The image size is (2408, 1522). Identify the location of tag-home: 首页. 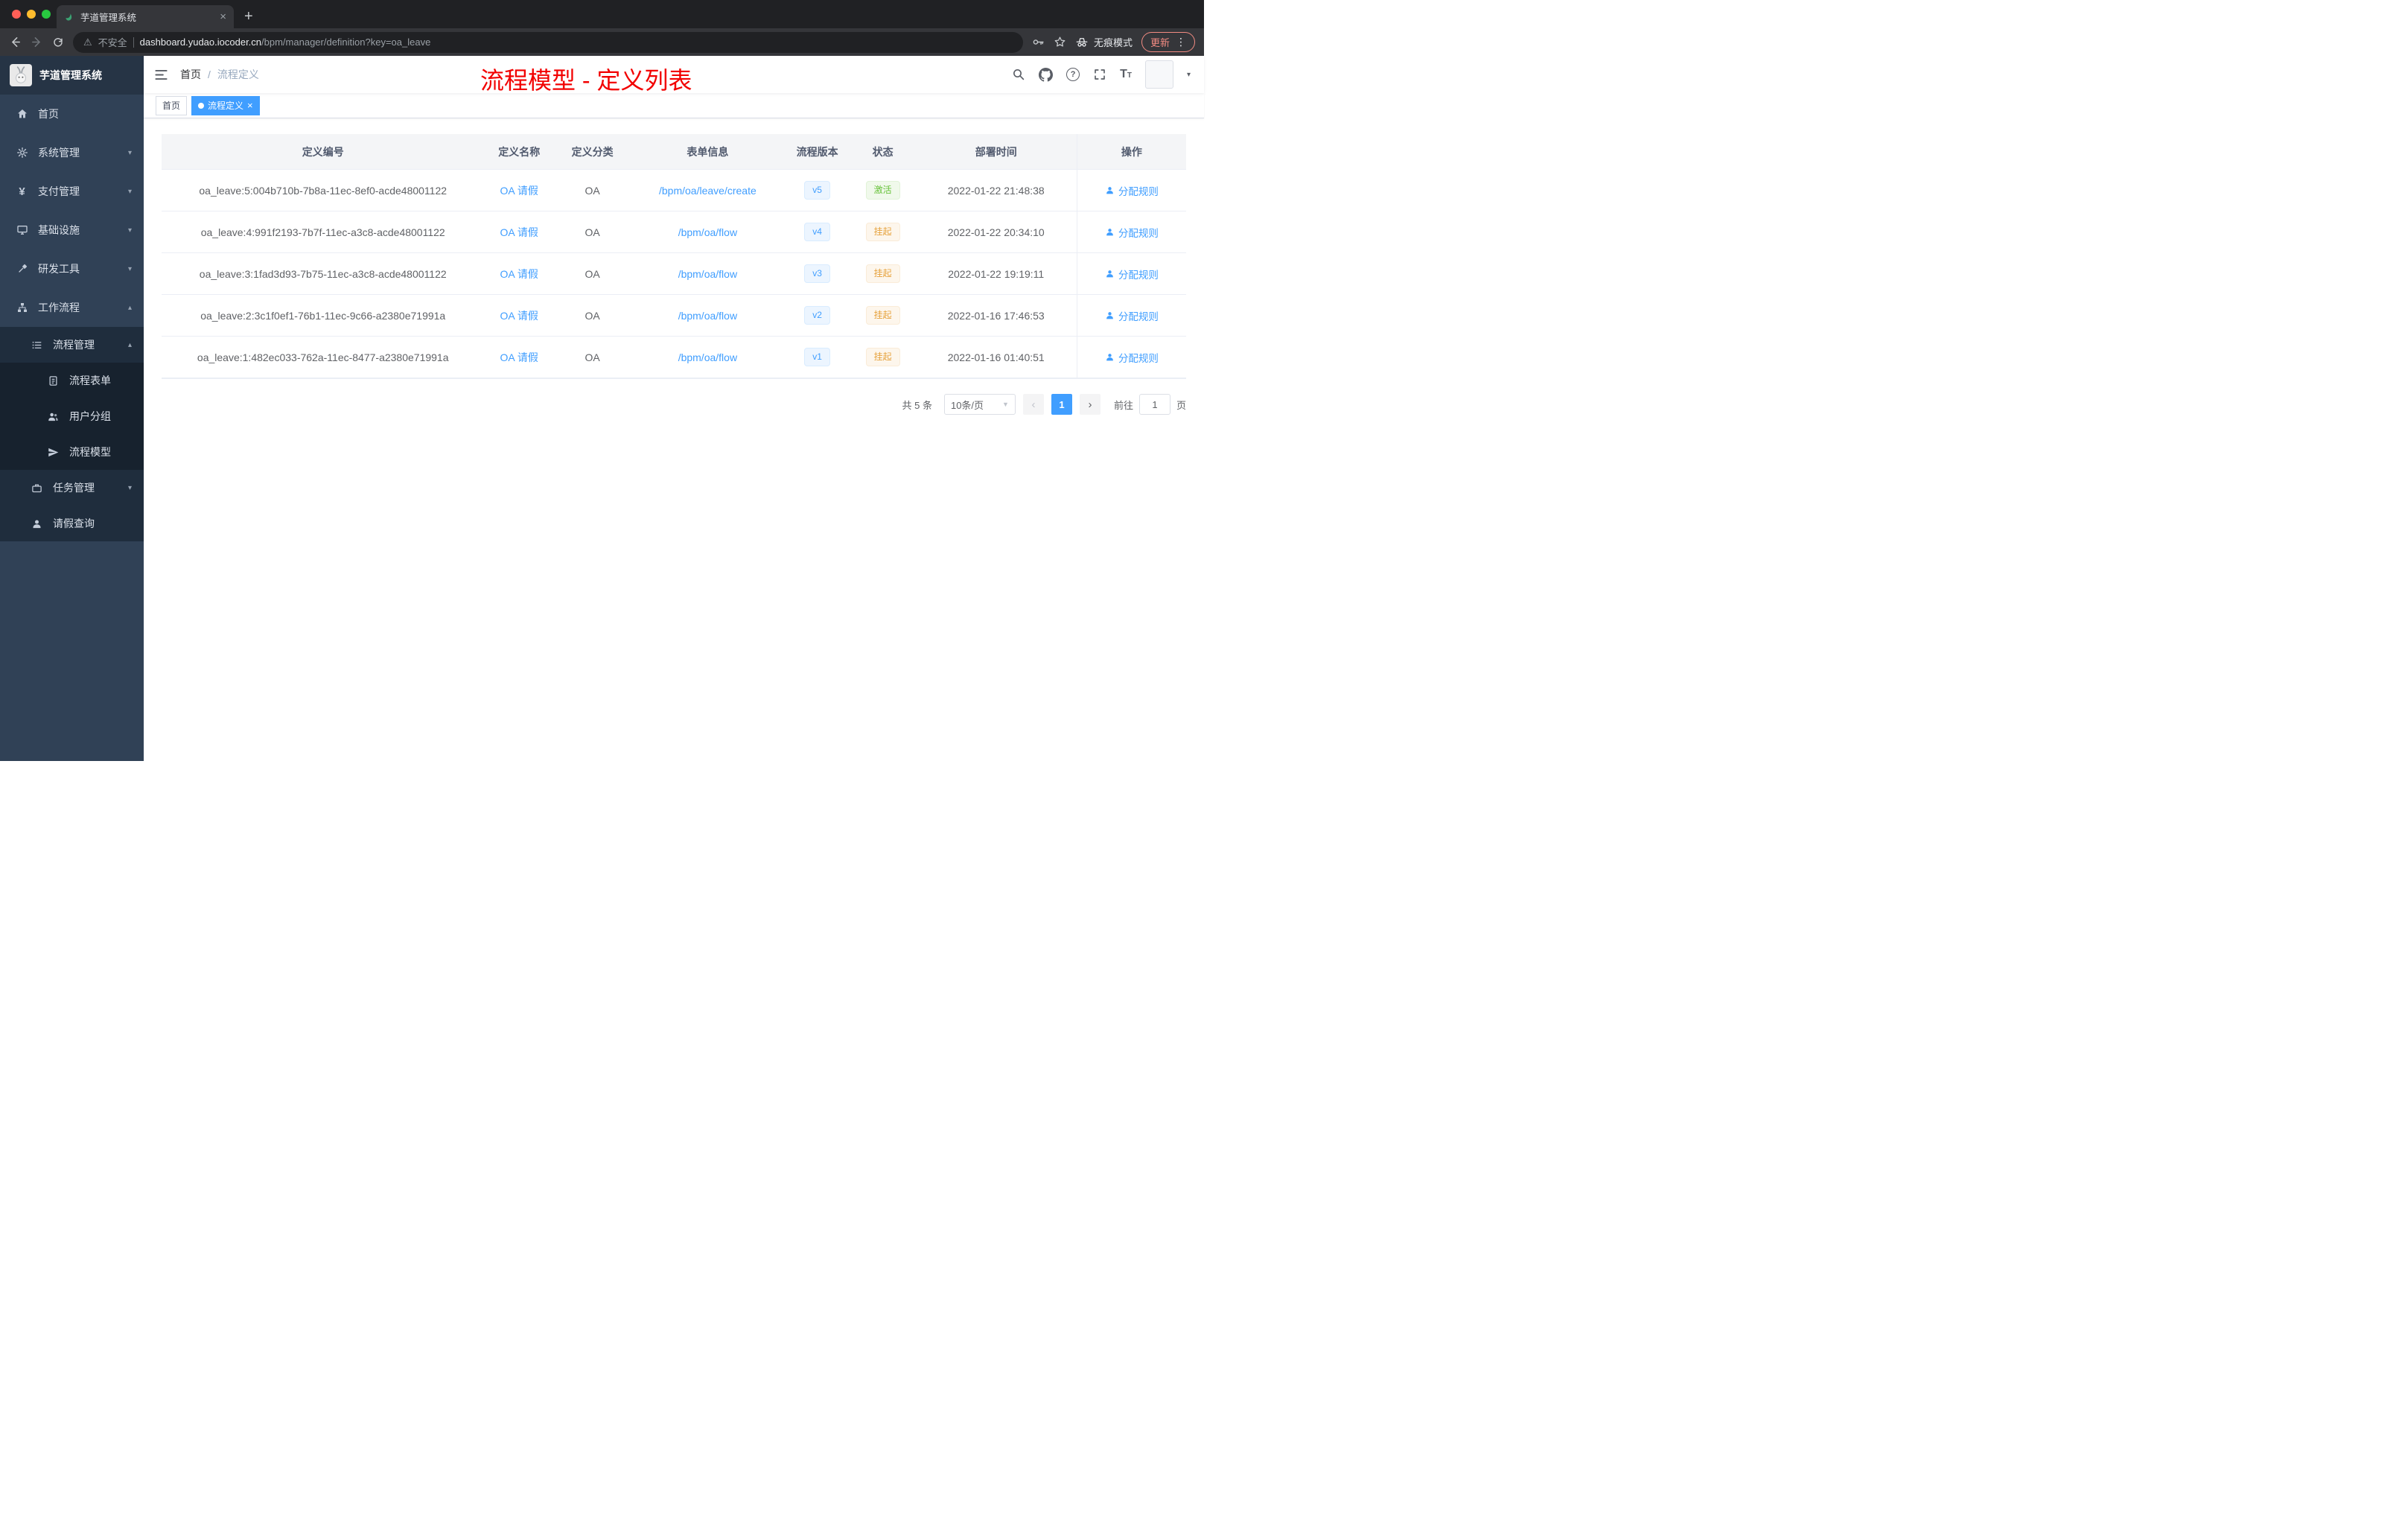
(172, 105).